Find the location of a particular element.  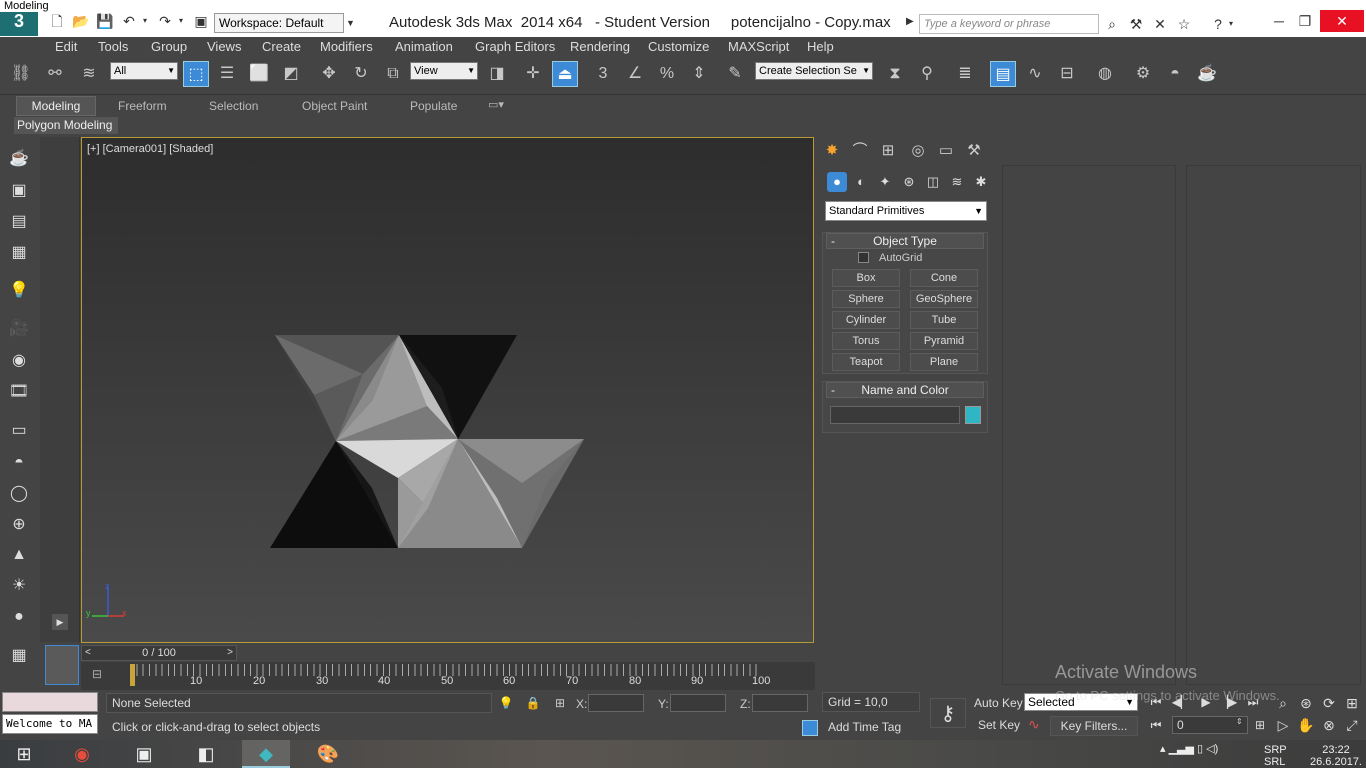

star-icon: ☆ is located at coordinates (1184, 24).